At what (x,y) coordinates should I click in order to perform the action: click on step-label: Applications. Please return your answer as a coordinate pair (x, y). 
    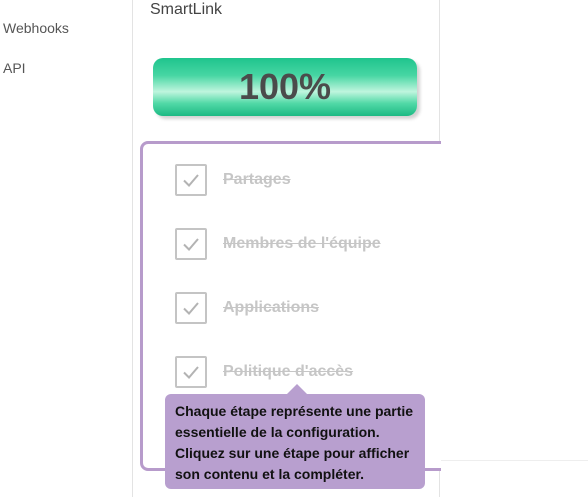
    Looking at the image, I should click on (271, 307).